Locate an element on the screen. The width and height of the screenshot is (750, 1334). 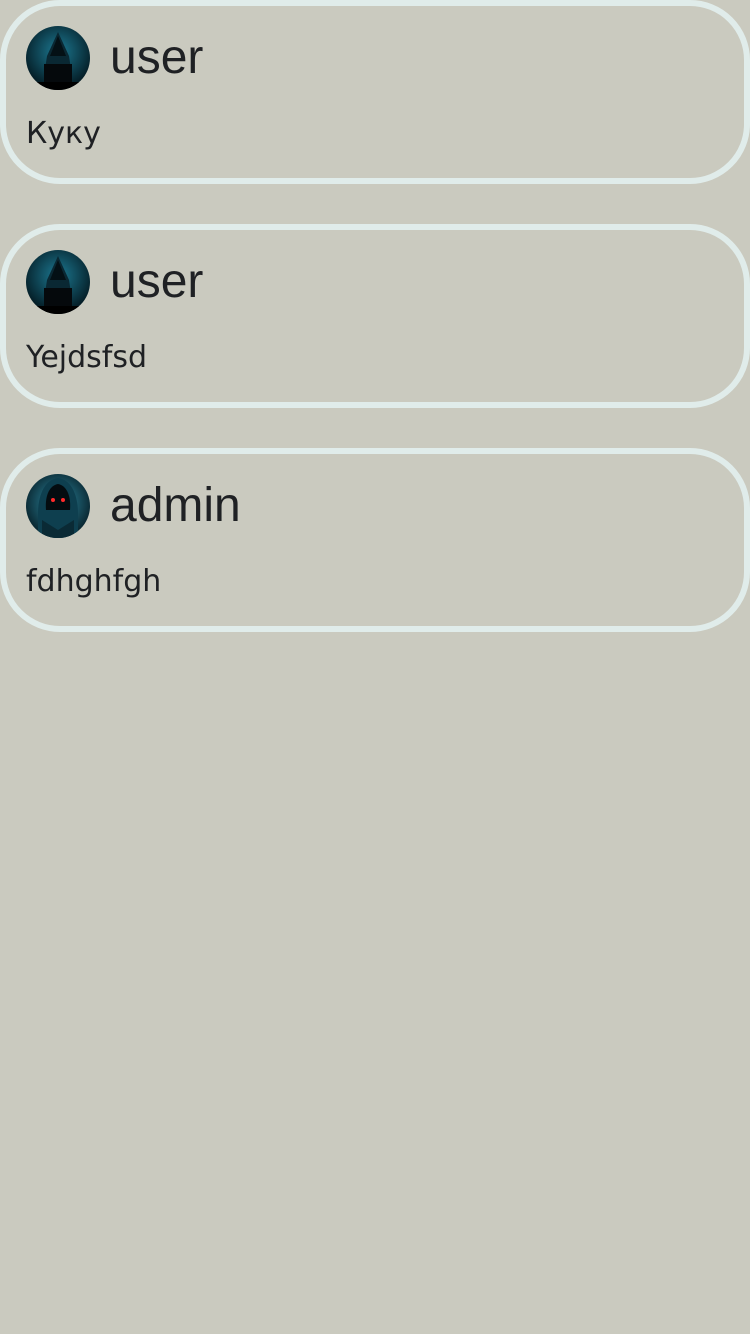
post-author-name: admin is located at coordinates (175, 505).